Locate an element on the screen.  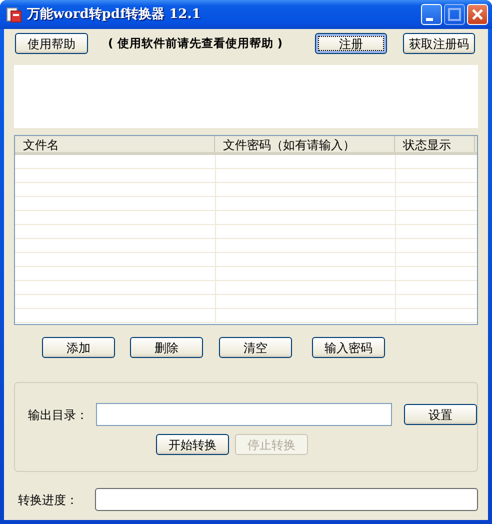
minimize-icon is located at coordinates (429, 19).